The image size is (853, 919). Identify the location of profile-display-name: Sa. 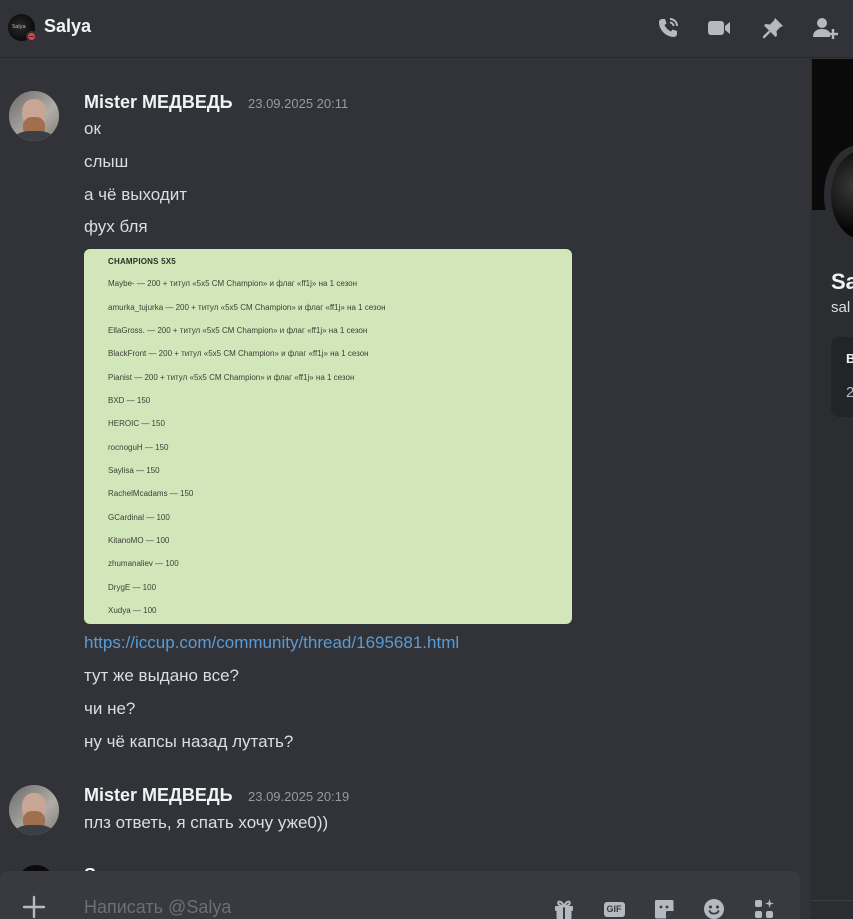
(842, 281).